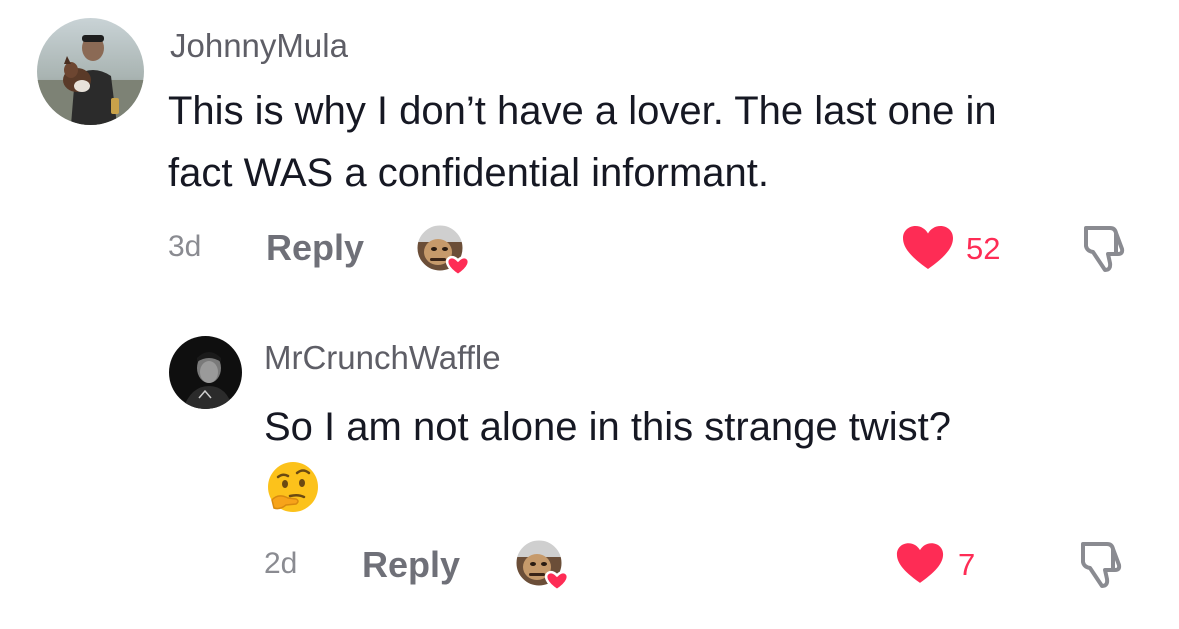  What do you see at coordinates (469, 173) in the screenshot?
I see `comment-text-line: fact WAS a confidential informant.` at bounding box center [469, 173].